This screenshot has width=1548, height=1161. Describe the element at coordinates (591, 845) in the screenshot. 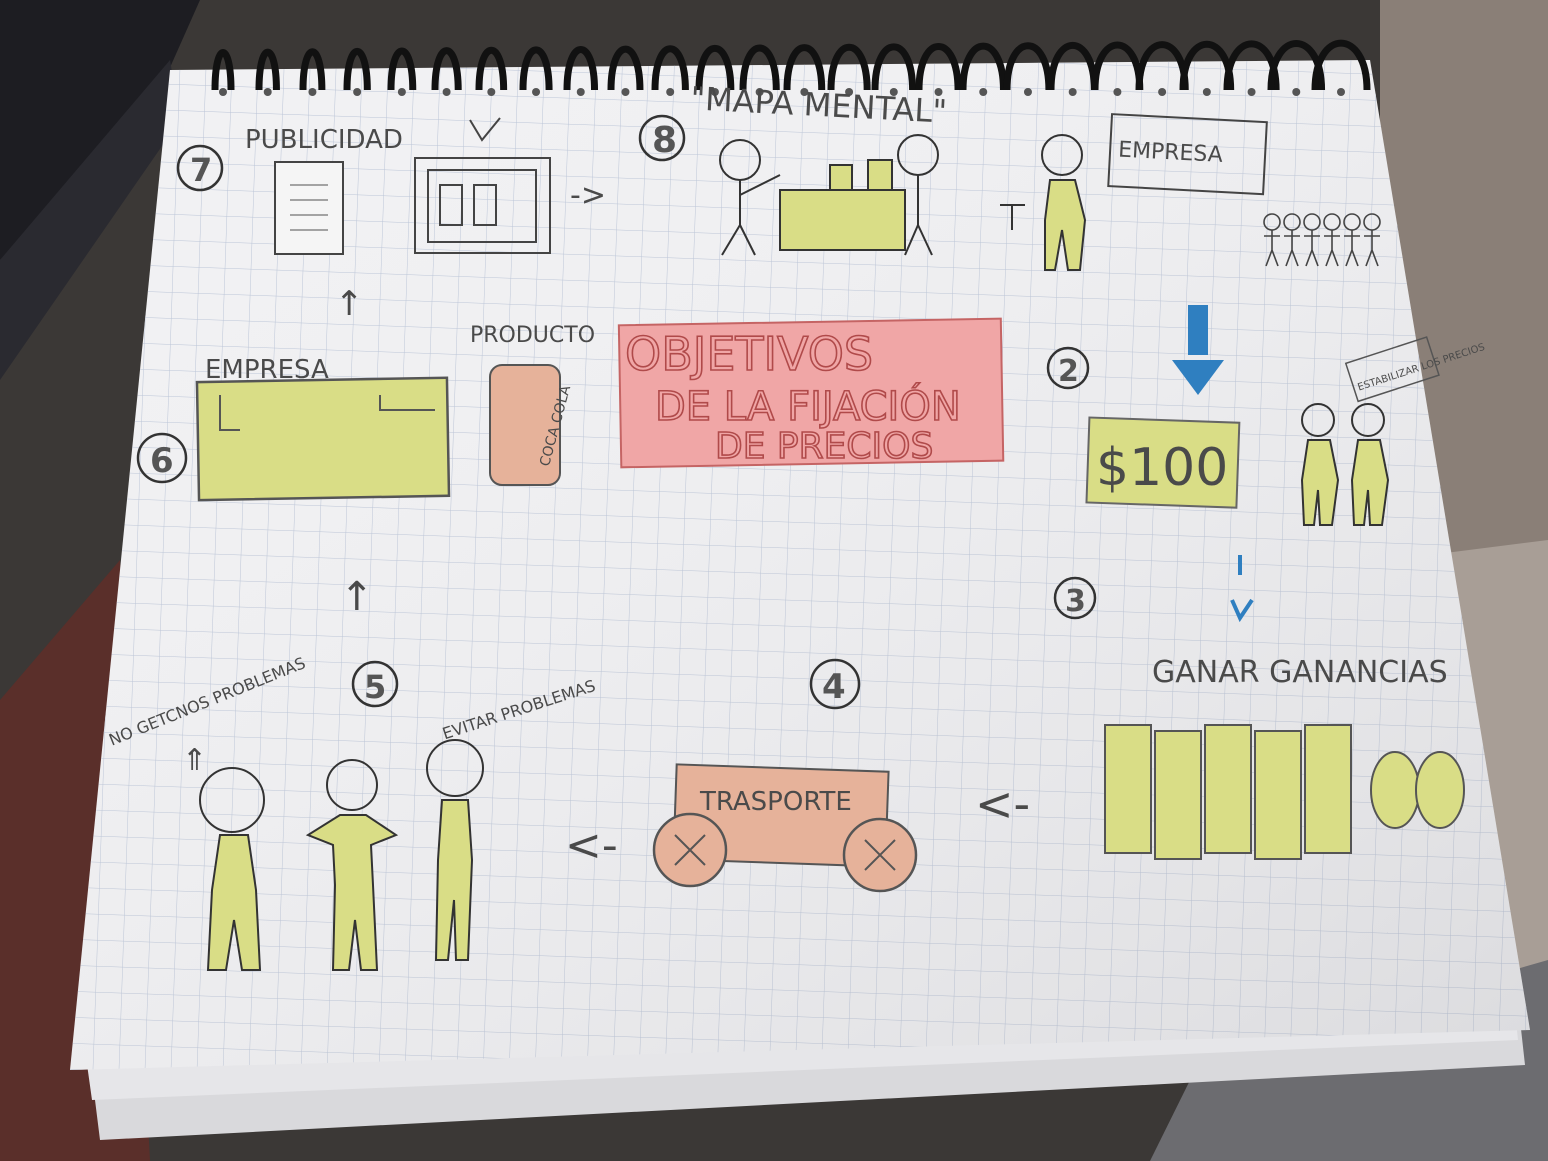

I see `arrow-4-to-5: <-` at that location.